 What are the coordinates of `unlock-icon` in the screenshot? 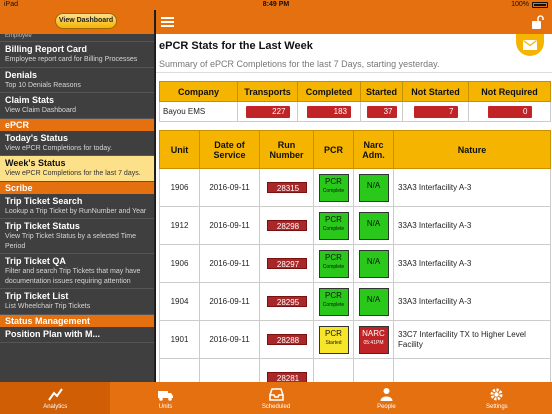 It's located at (538, 22).